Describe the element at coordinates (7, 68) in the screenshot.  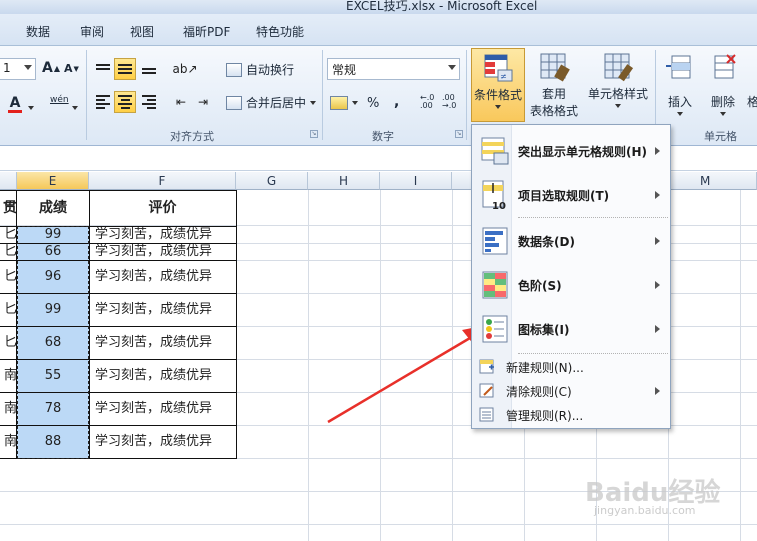
I see `font-size-value: 1` at that location.